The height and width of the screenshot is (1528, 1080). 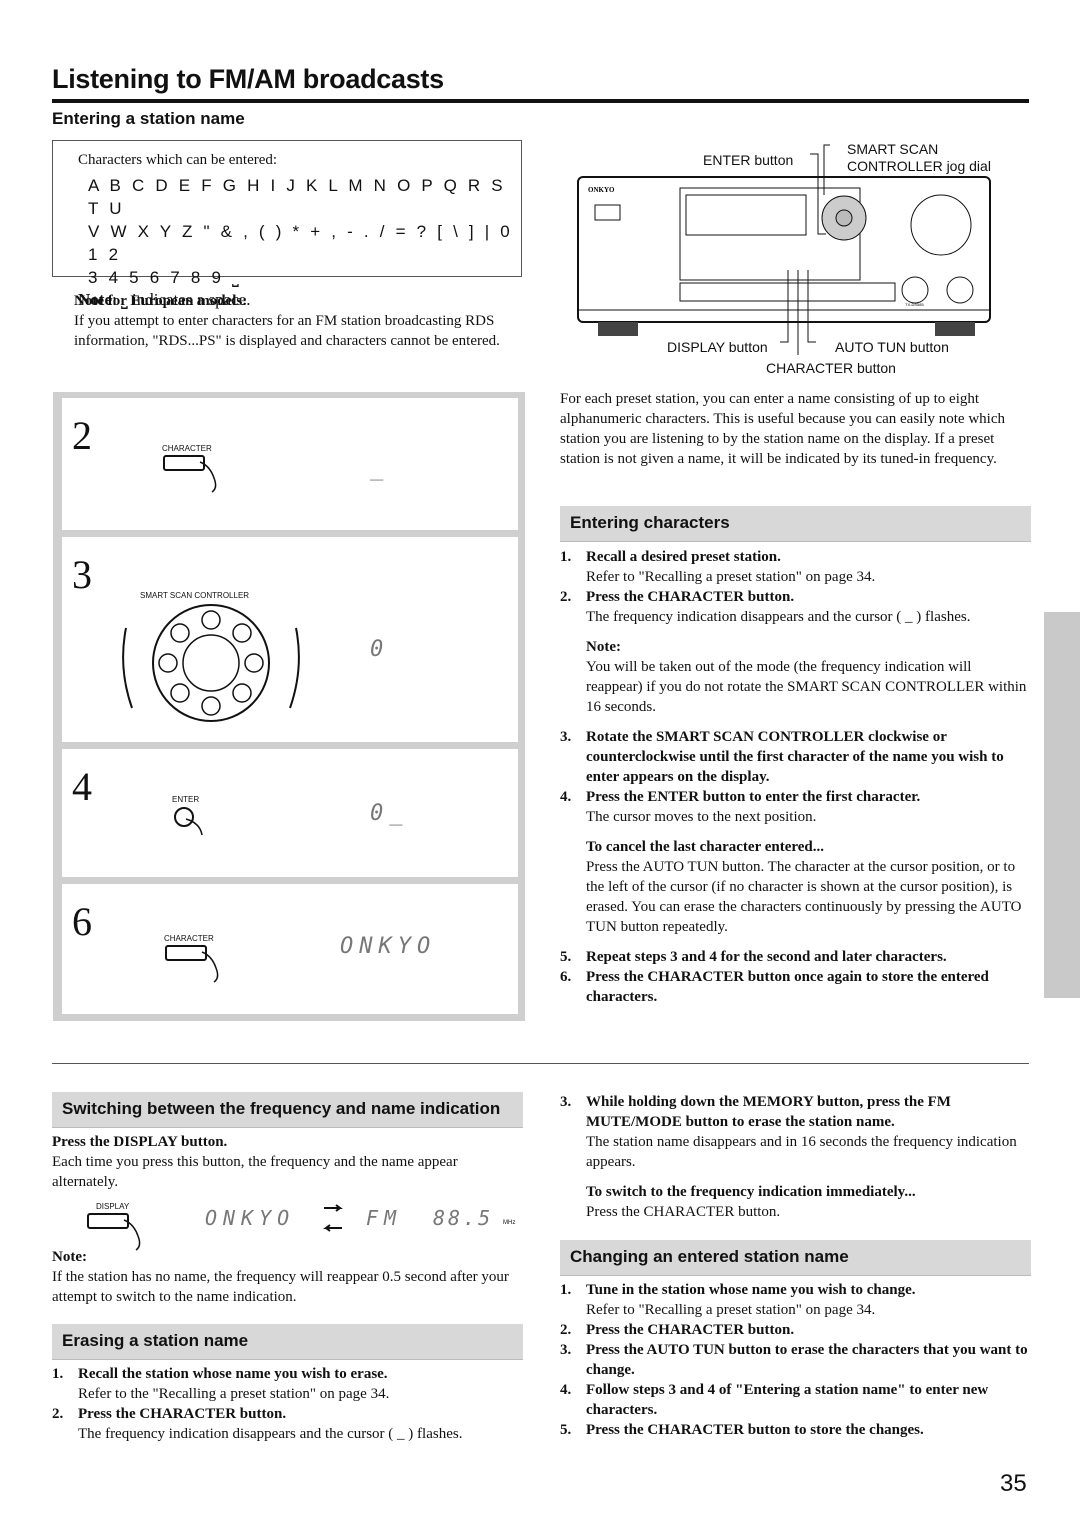 I want to click on step-3: 3 SMART SCAN CONTROLLER 0, so click(x=290, y=639).